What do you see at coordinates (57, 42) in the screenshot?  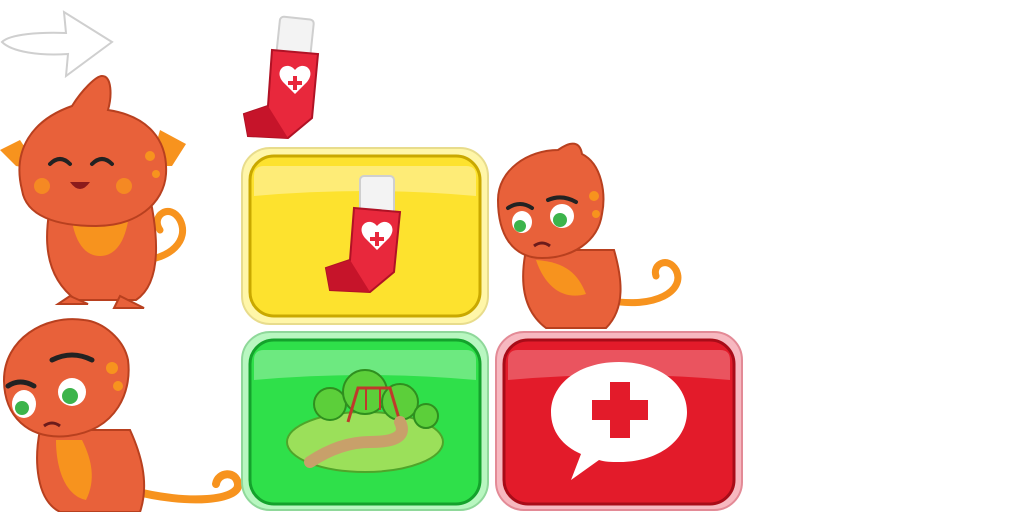 I see `arrow-right-icon` at bounding box center [57, 42].